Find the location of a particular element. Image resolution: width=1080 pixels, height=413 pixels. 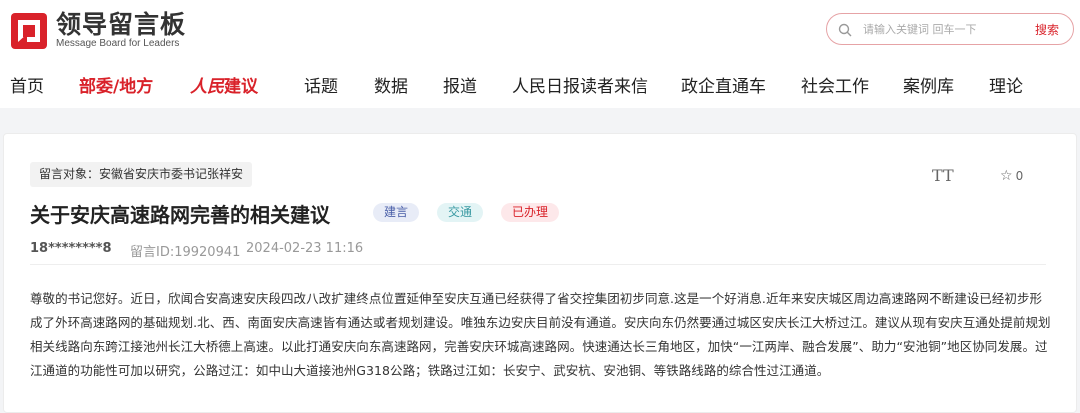

favorite-button: ☆ 0 is located at coordinates (1011, 176).